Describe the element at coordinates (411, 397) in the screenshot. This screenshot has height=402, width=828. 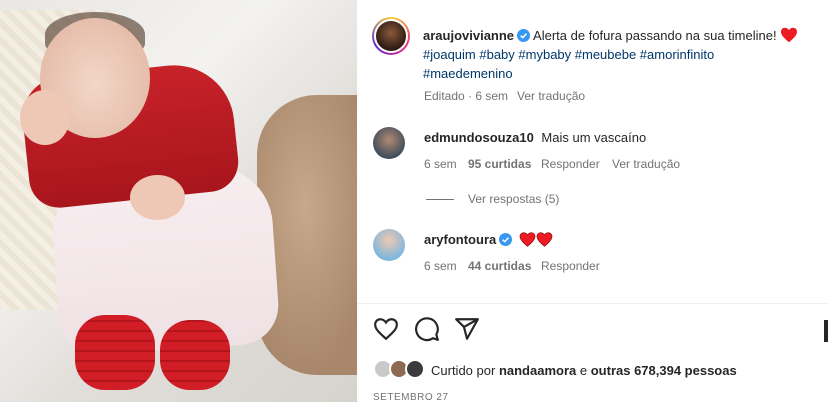
I see `post-date: SETEMBRO 27` at that location.